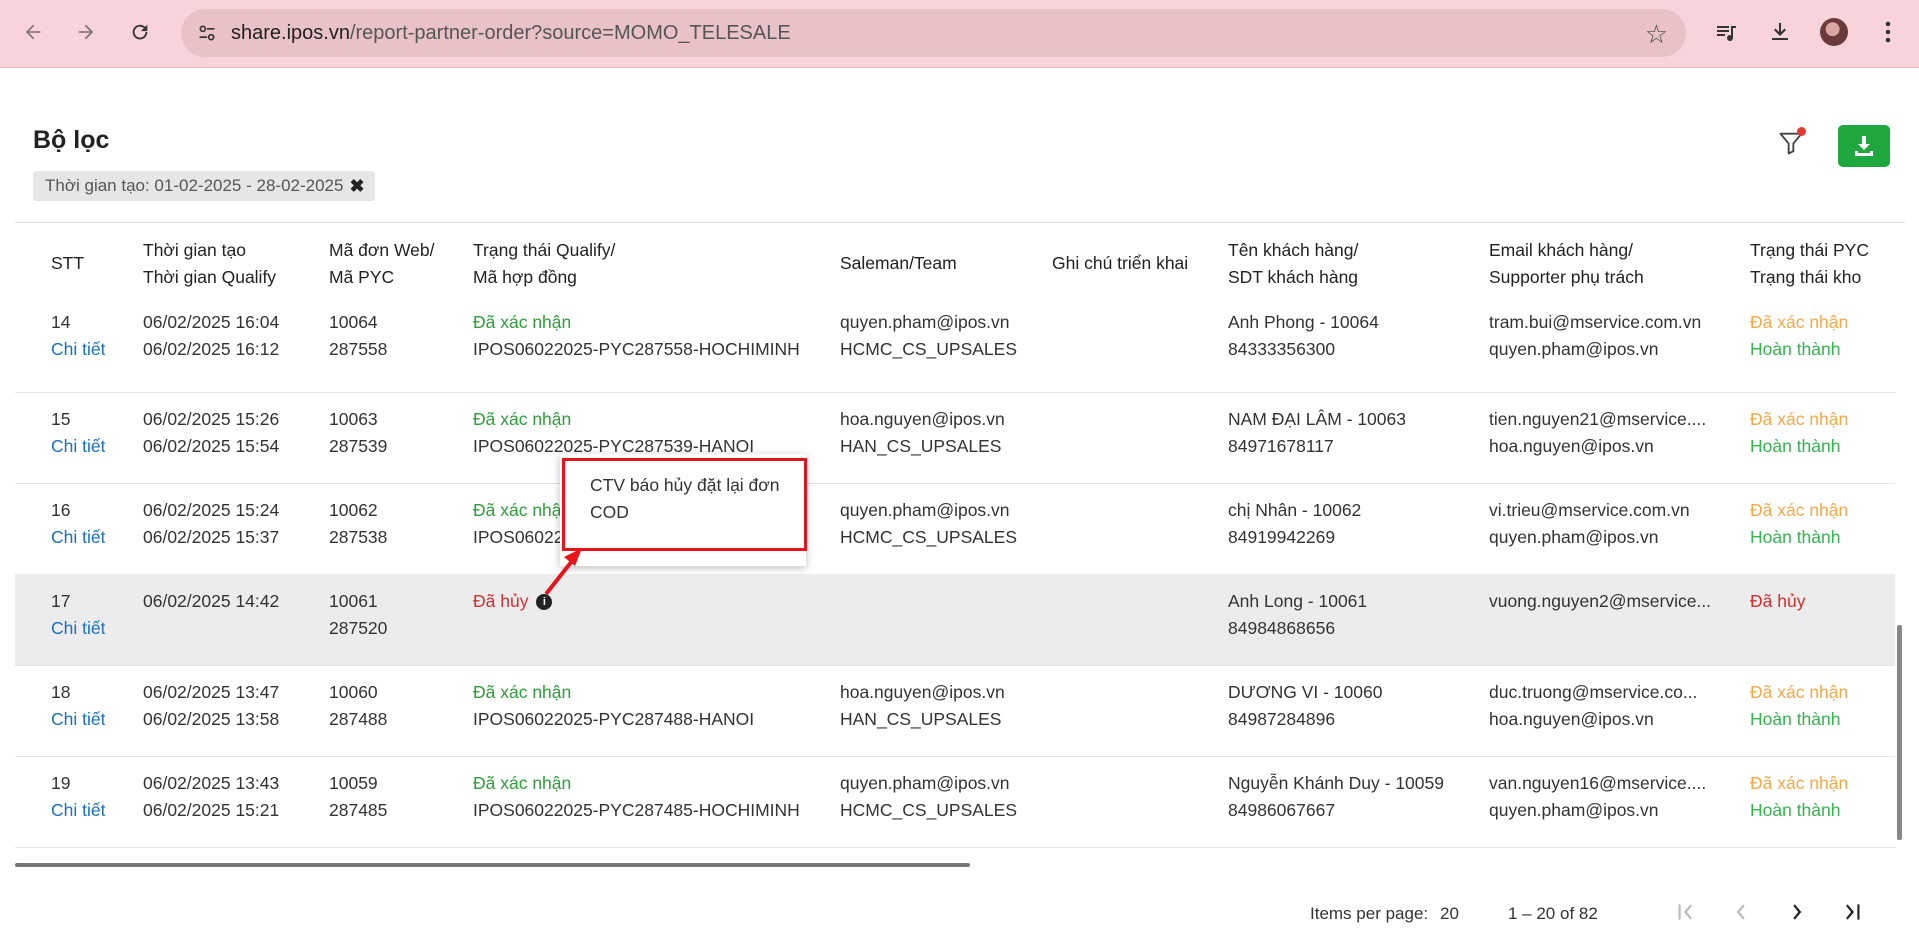 The height and width of the screenshot is (939, 1919). I want to click on row-stt: 14, so click(61, 322).